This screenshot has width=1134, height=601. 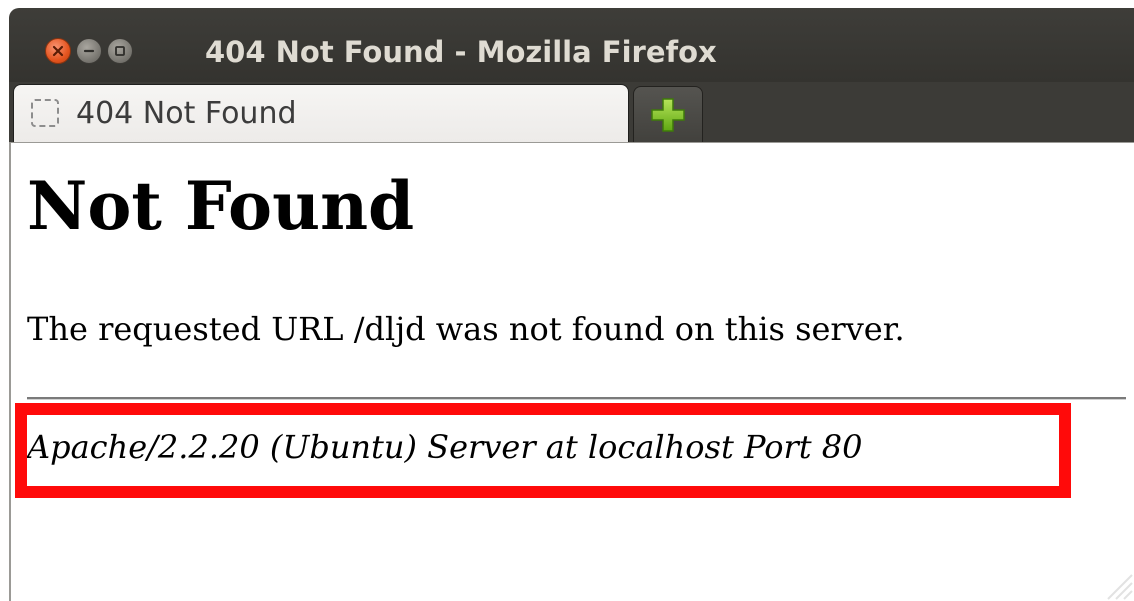 I want to click on tab-404-not-found: 404 Not Found, so click(x=321, y=113).